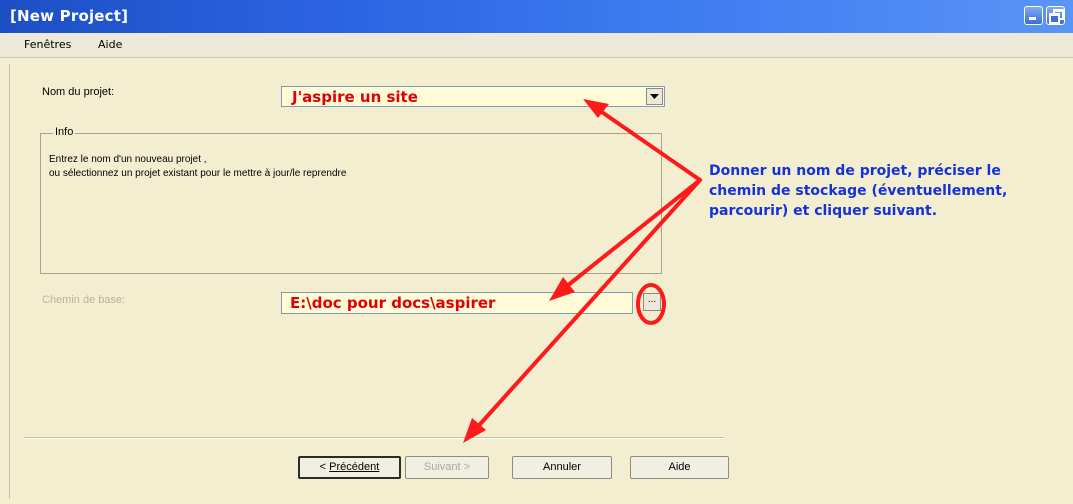 The width and height of the screenshot is (1073, 504). What do you see at coordinates (631, 235) in the screenshot?
I see `arrow-to-base-path` at bounding box center [631, 235].